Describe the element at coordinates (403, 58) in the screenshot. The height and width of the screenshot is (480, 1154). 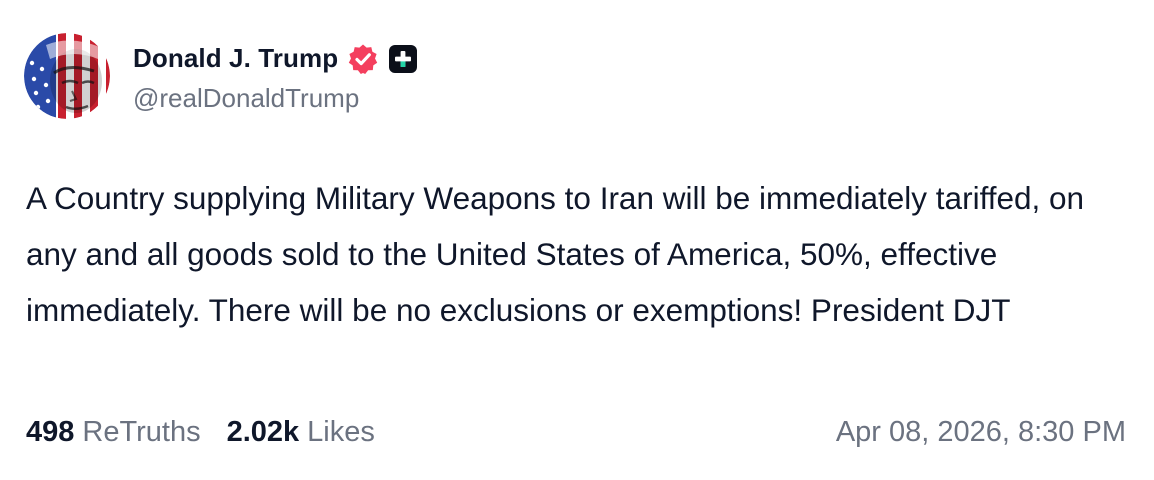
I see `truth-plus-icon` at that location.